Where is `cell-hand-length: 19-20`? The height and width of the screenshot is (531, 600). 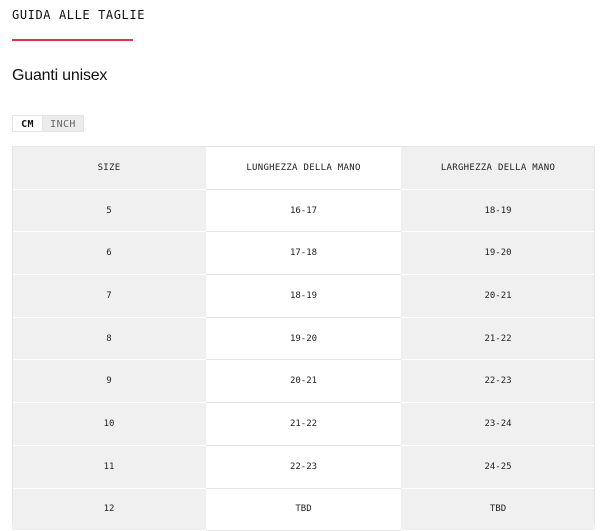
cell-hand-length: 19-20 is located at coordinates (303, 339).